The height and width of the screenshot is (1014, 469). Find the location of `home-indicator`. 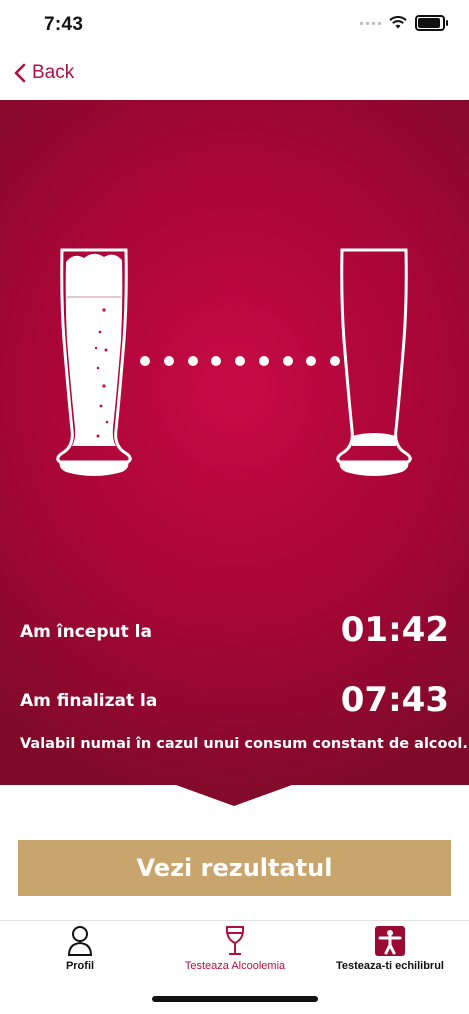

home-indicator is located at coordinates (235, 999).